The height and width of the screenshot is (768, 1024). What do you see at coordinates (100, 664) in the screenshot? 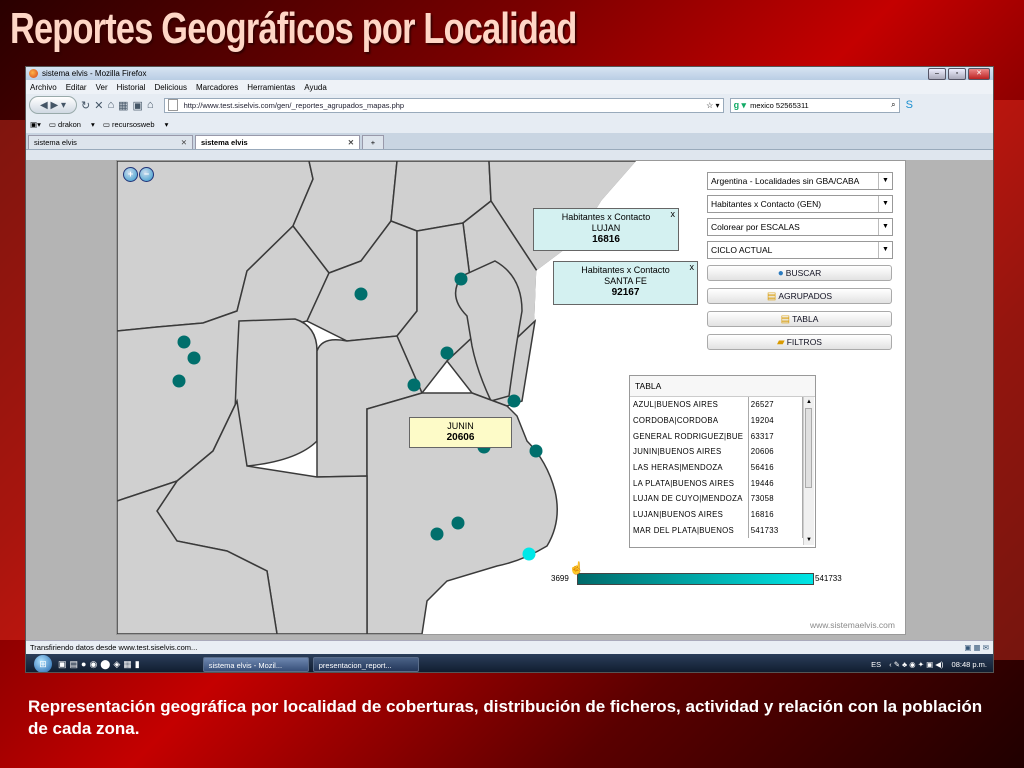
I see `quicklaunch-icons: ▣▤●◉⬤◈▦▮` at bounding box center [100, 664].